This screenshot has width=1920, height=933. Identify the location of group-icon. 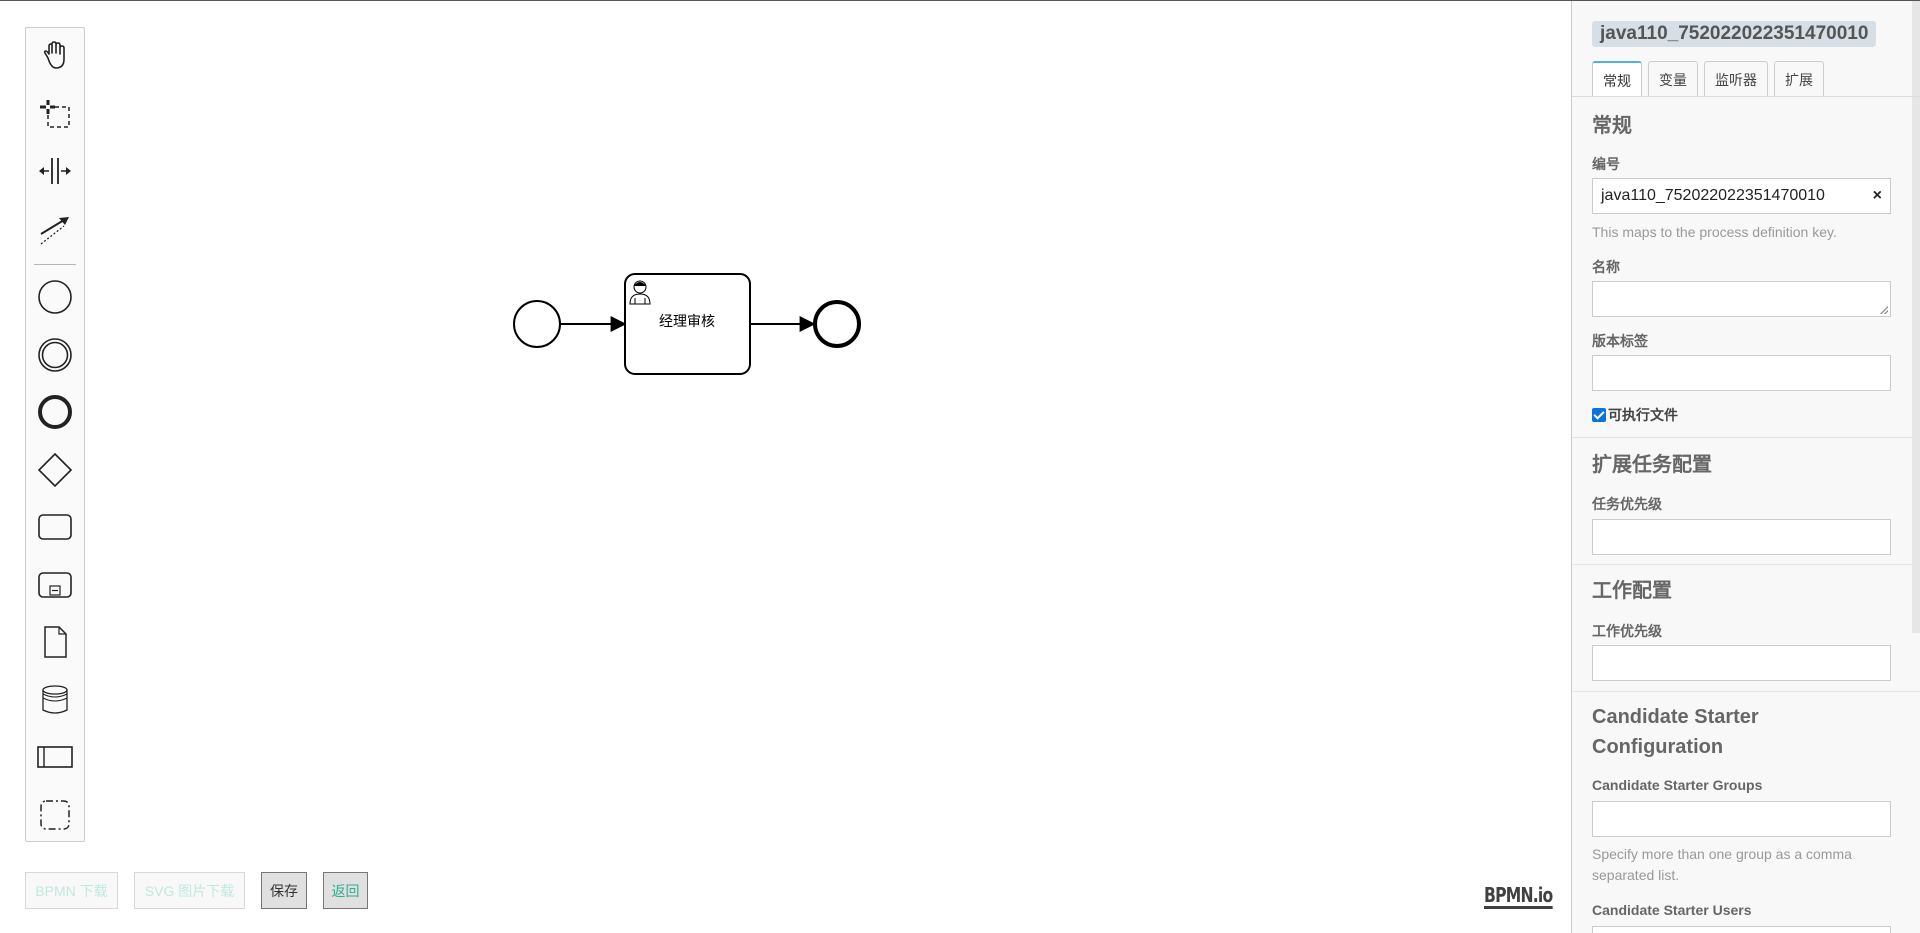
(55, 815).